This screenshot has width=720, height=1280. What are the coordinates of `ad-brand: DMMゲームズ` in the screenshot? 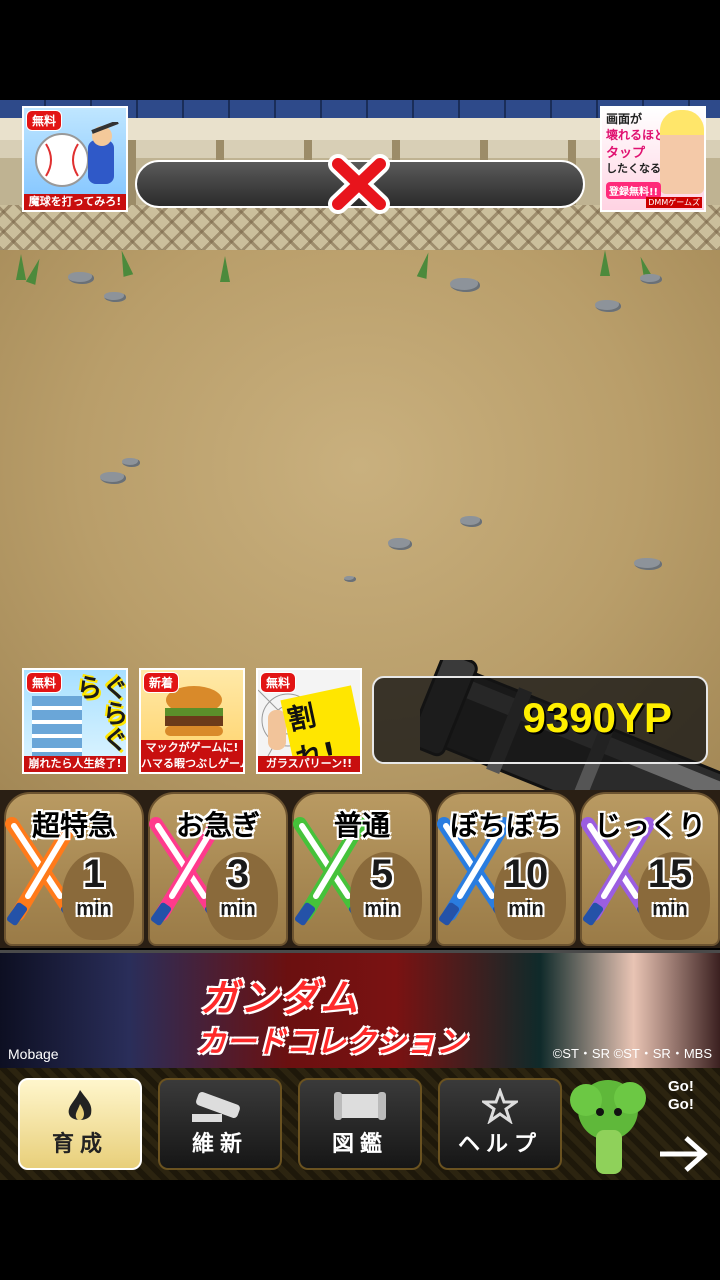 It's located at (674, 202).